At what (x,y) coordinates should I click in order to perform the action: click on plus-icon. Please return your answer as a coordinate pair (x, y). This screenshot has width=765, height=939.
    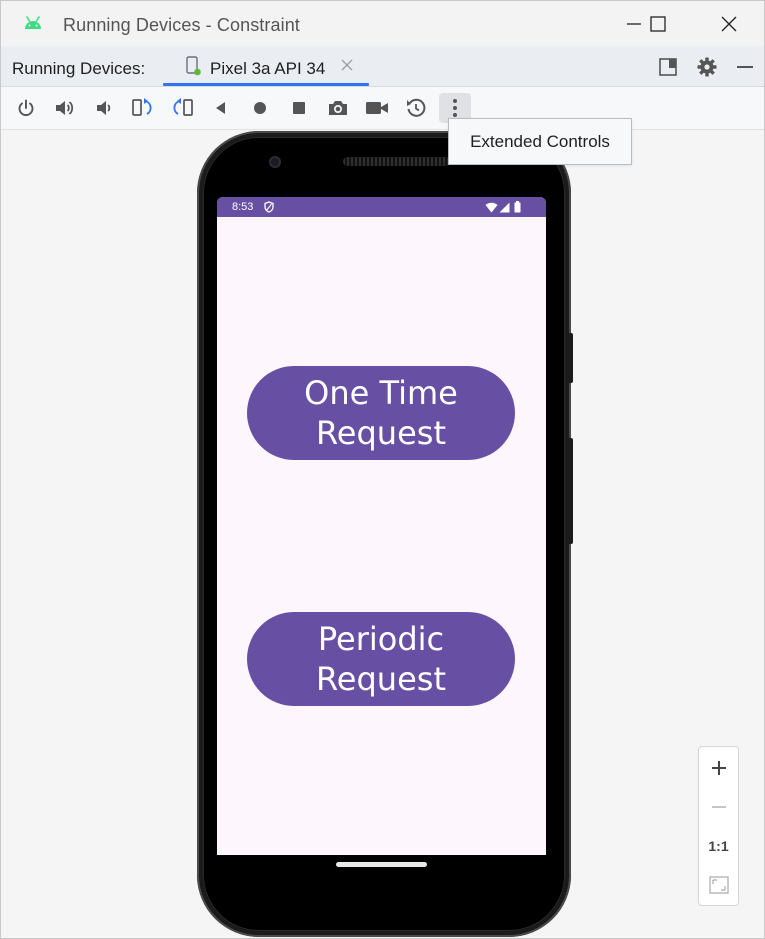
    Looking at the image, I should click on (718, 768).